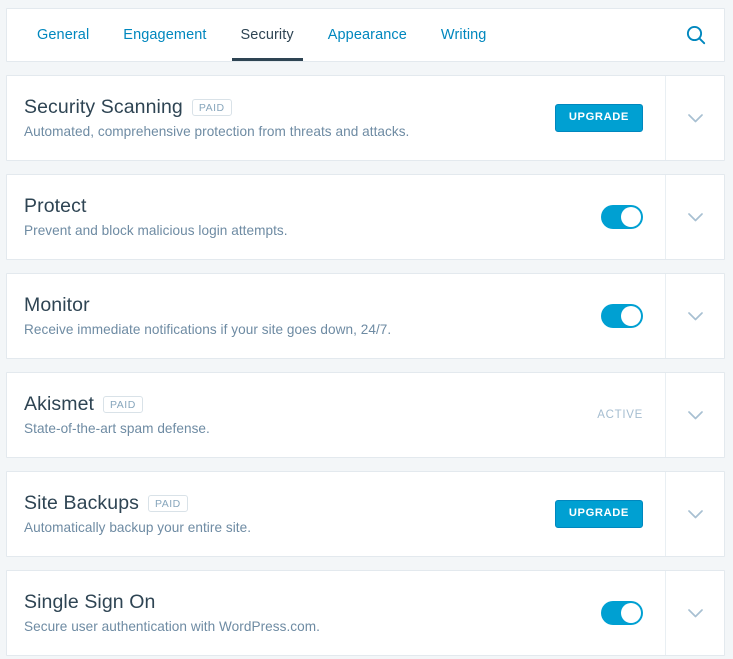 This screenshot has width=733, height=659. Describe the element at coordinates (620, 415) in the screenshot. I see `status-badge: ACTIVE` at that location.